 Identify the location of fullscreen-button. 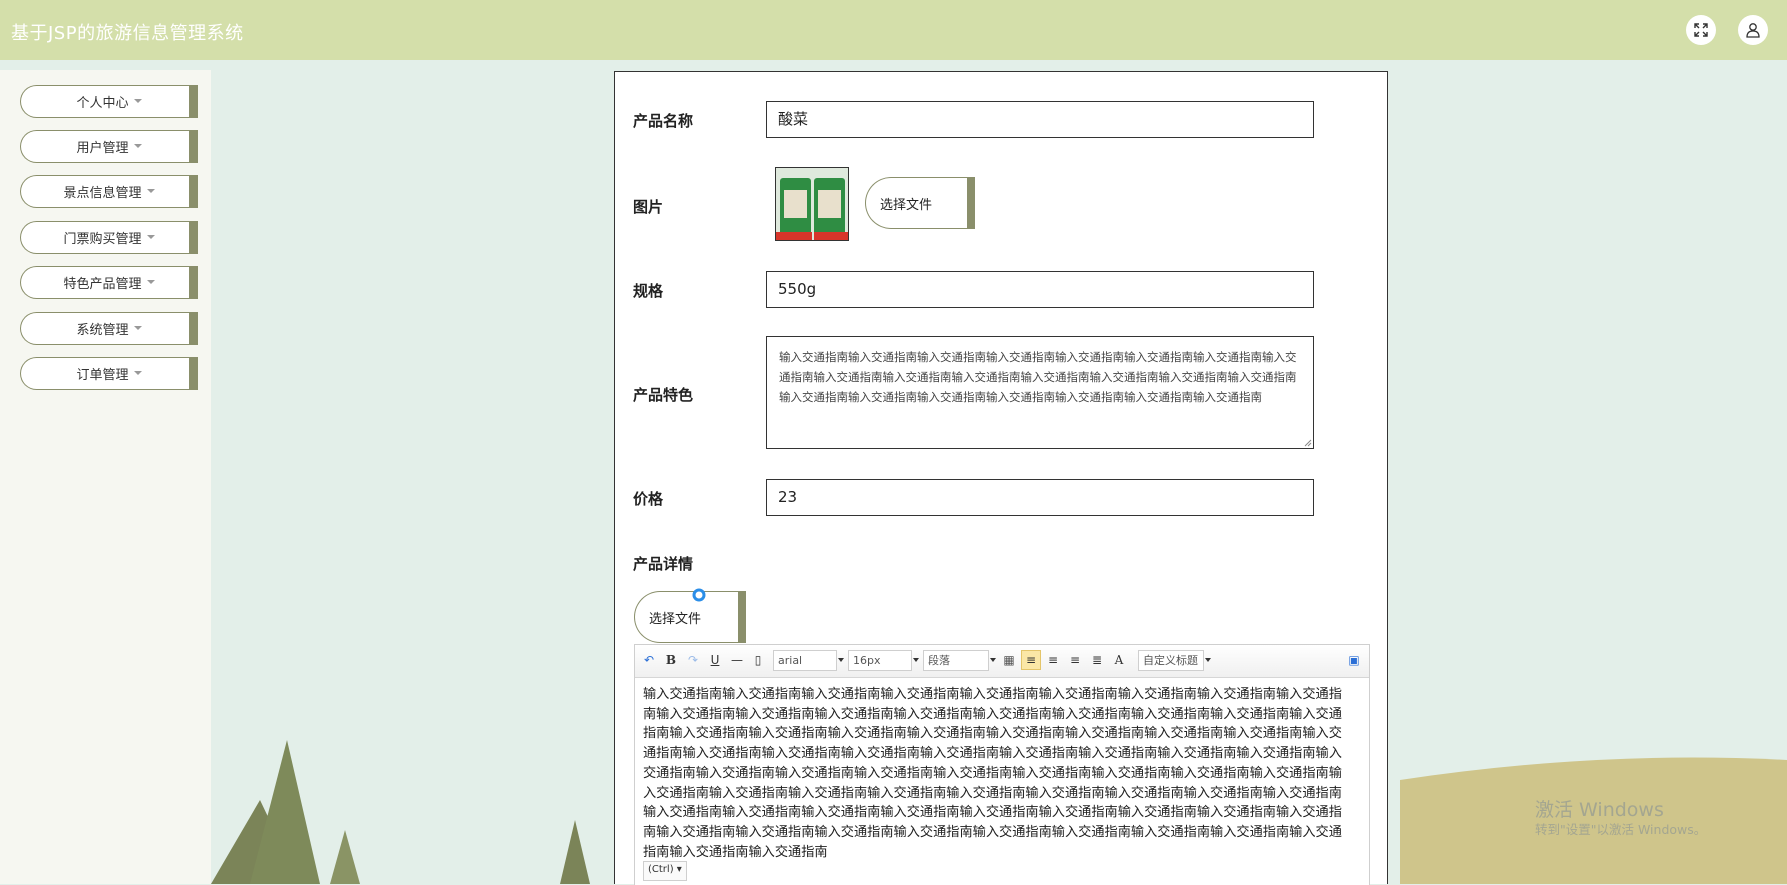
(1701, 30).